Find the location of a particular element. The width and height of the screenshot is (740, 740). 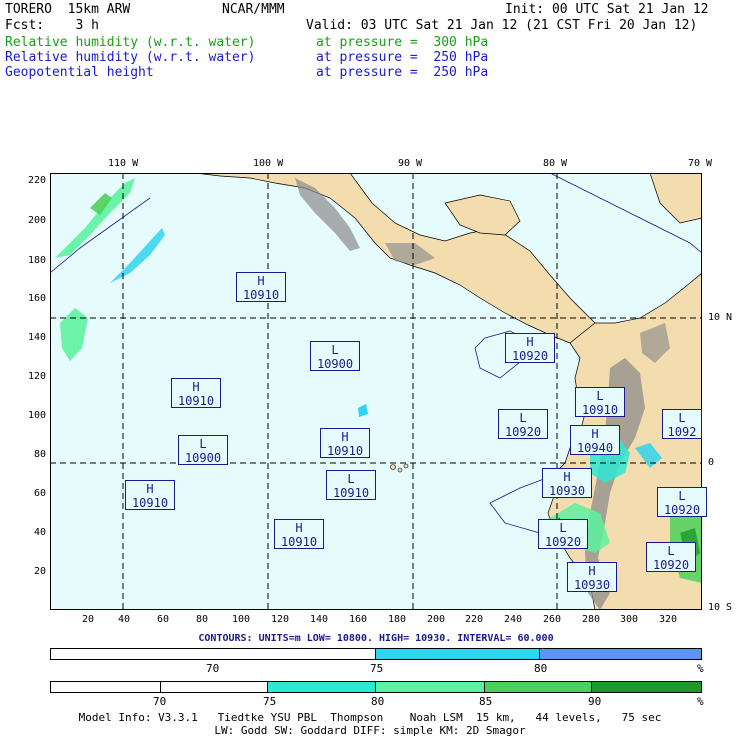

x-tick: 220 is located at coordinates (474, 619).